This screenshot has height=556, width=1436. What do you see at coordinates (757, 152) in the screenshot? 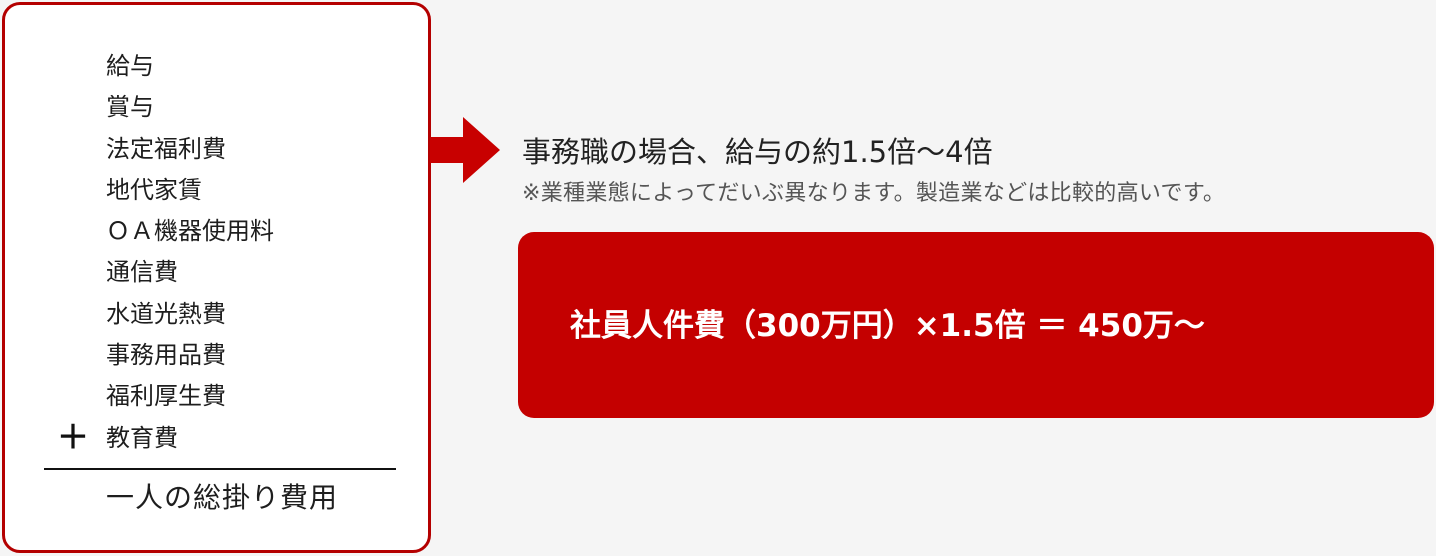
I see `result-headline: 事務職の場合、給与の約1.5倍～4倍` at bounding box center [757, 152].